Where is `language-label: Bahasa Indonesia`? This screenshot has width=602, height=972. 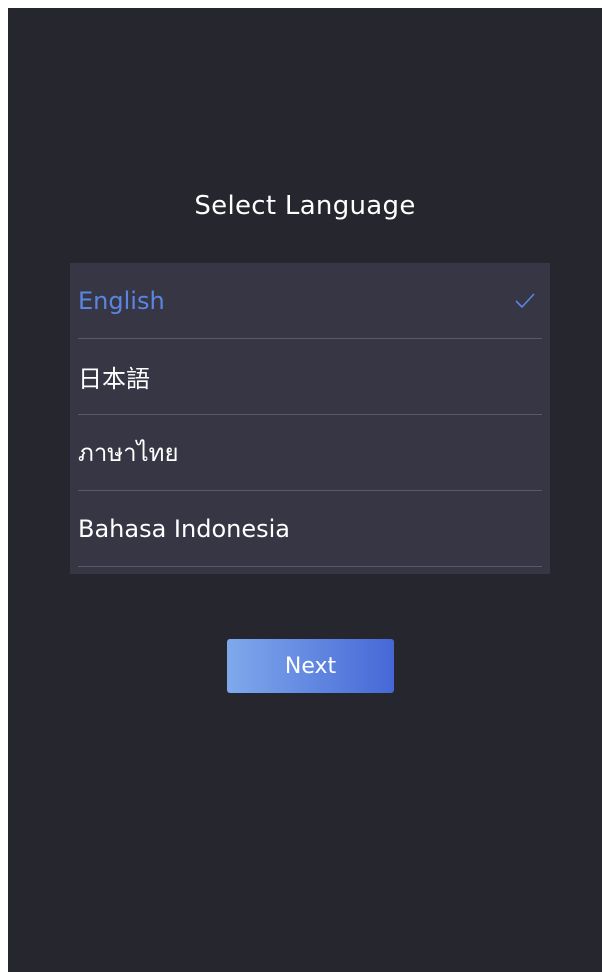 language-label: Bahasa Indonesia is located at coordinates (184, 528).